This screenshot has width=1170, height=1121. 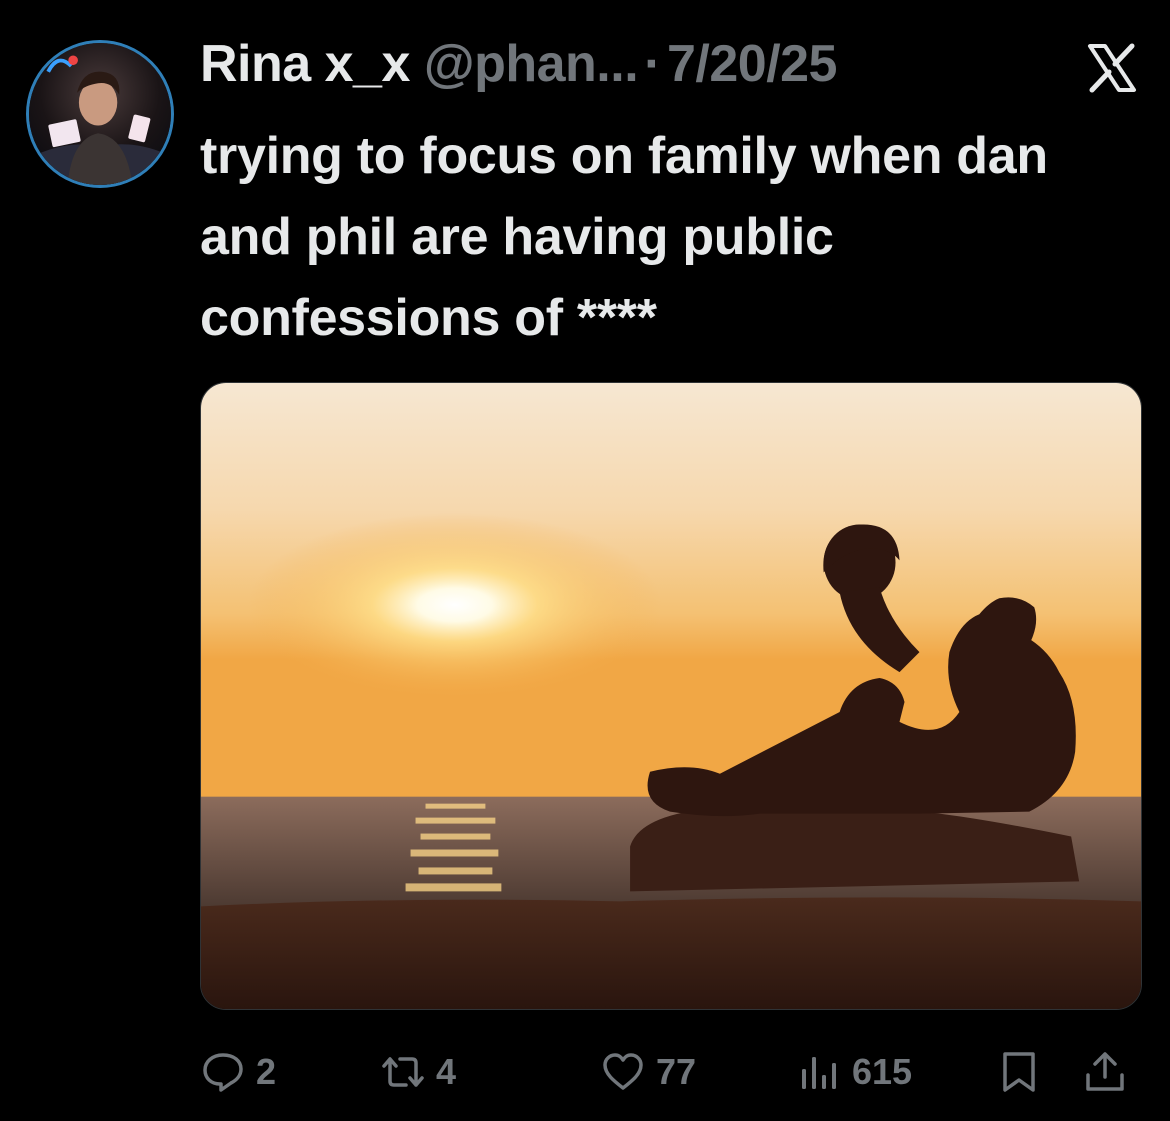 What do you see at coordinates (223, 1072) in the screenshot?
I see `reply-icon` at bounding box center [223, 1072].